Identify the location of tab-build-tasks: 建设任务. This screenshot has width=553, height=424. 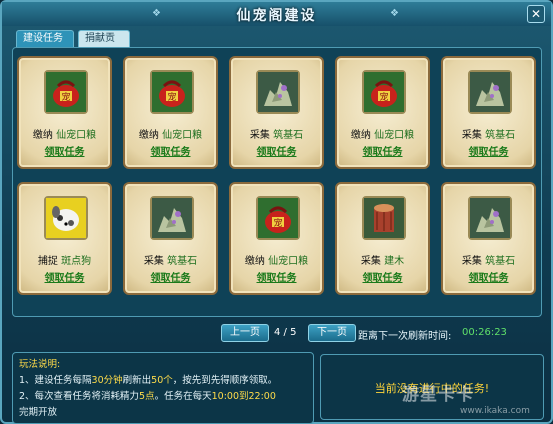
(45, 38).